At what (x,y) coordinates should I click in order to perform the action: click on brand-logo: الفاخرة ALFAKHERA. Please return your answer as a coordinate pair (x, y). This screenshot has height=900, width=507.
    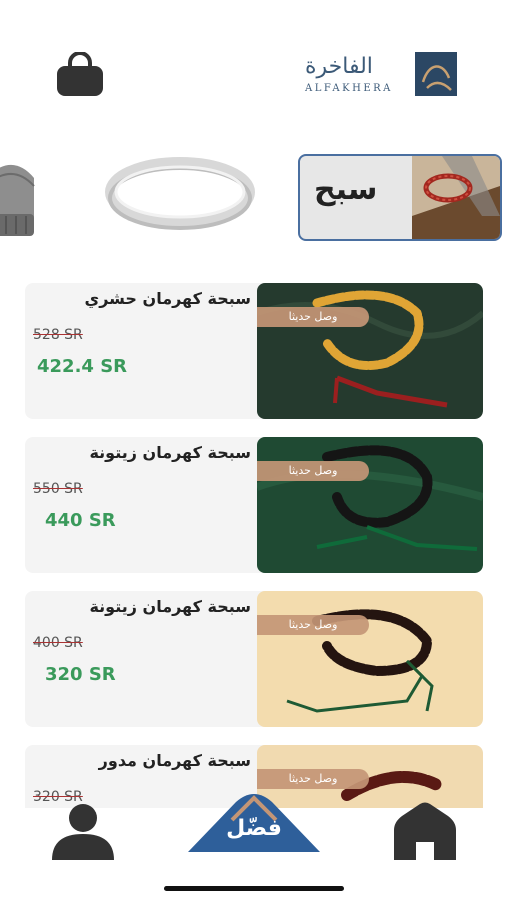
    Looking at the image, I should click on (380, 76).